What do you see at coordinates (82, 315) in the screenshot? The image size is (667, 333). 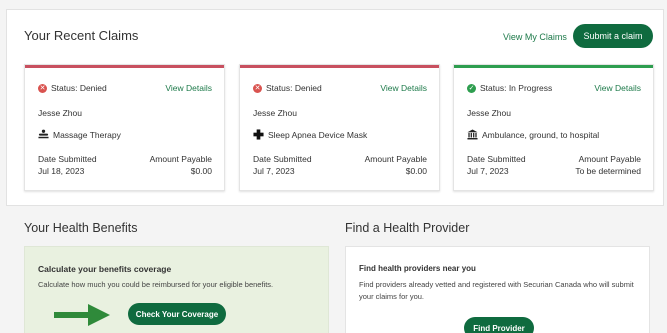 I see `right-arrow-icon` at bounding box center [82, 315].